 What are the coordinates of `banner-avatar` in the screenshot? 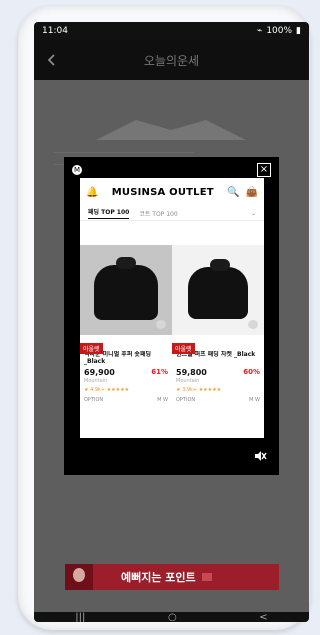 It's located at (79, 577).